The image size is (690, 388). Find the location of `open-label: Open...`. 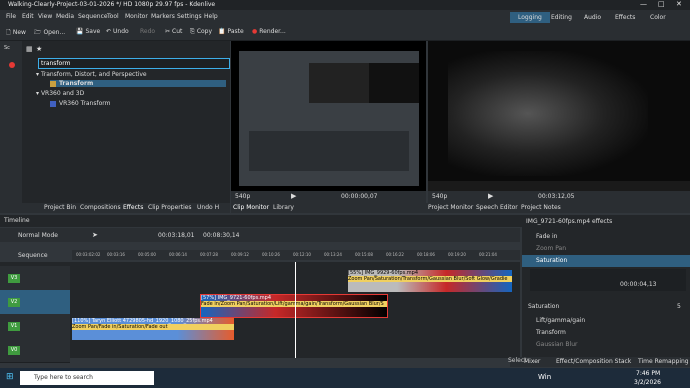

open-label: Open... is located at coordinates (54, 32).